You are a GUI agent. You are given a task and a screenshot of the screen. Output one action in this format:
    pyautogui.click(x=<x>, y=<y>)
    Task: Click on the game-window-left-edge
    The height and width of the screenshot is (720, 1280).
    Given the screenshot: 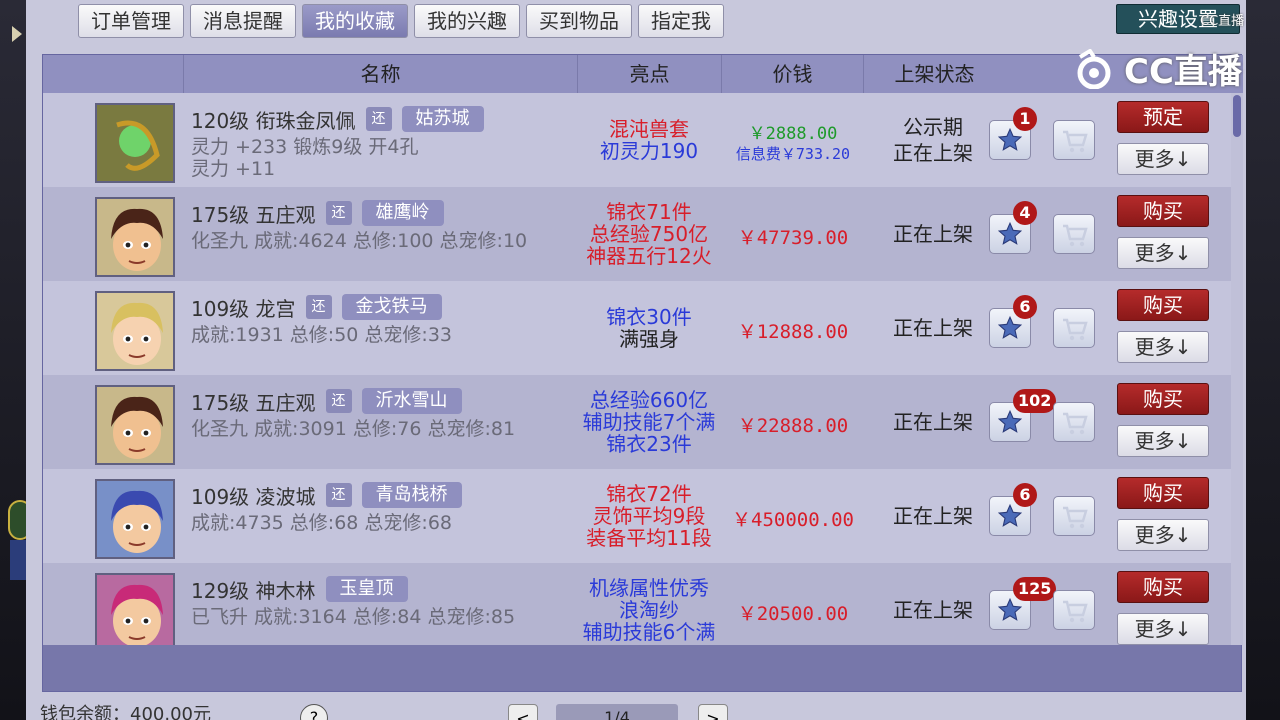 What is the action you would take?
    pyautogui.click(x=16, y=360)
    